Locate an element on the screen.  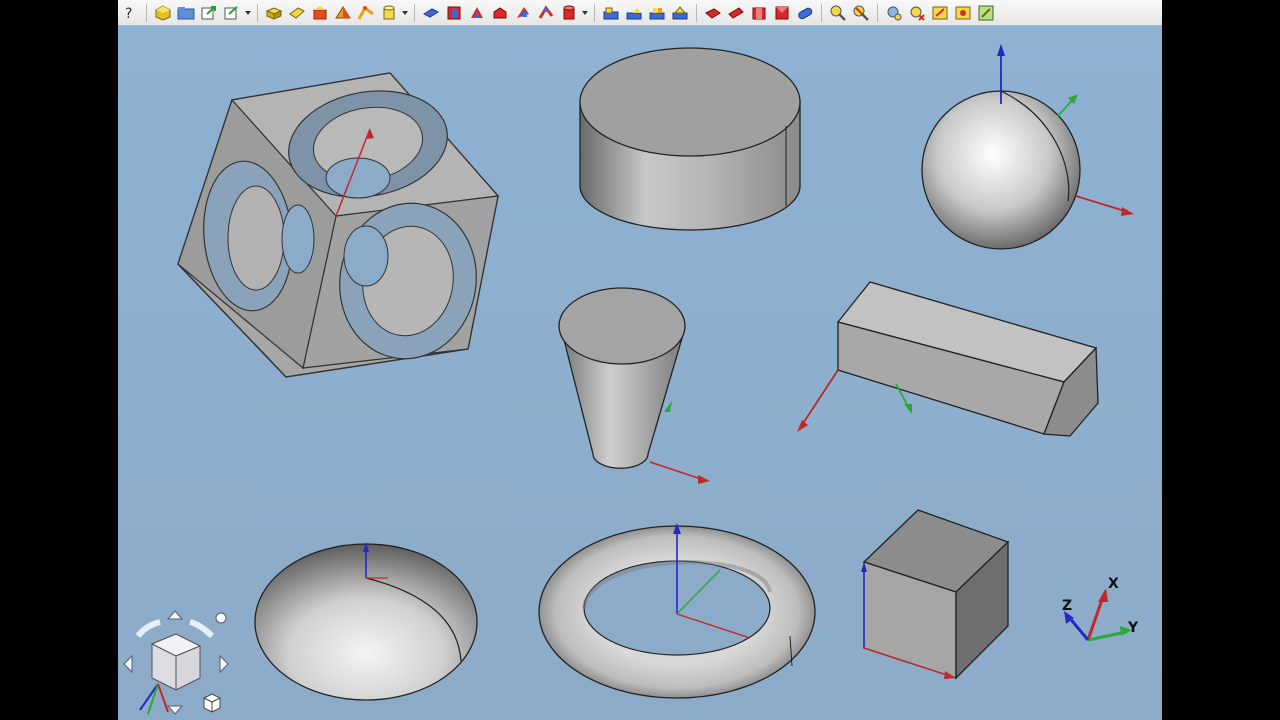
nav-arrow-up-icon is located at coordinates (175, 615).